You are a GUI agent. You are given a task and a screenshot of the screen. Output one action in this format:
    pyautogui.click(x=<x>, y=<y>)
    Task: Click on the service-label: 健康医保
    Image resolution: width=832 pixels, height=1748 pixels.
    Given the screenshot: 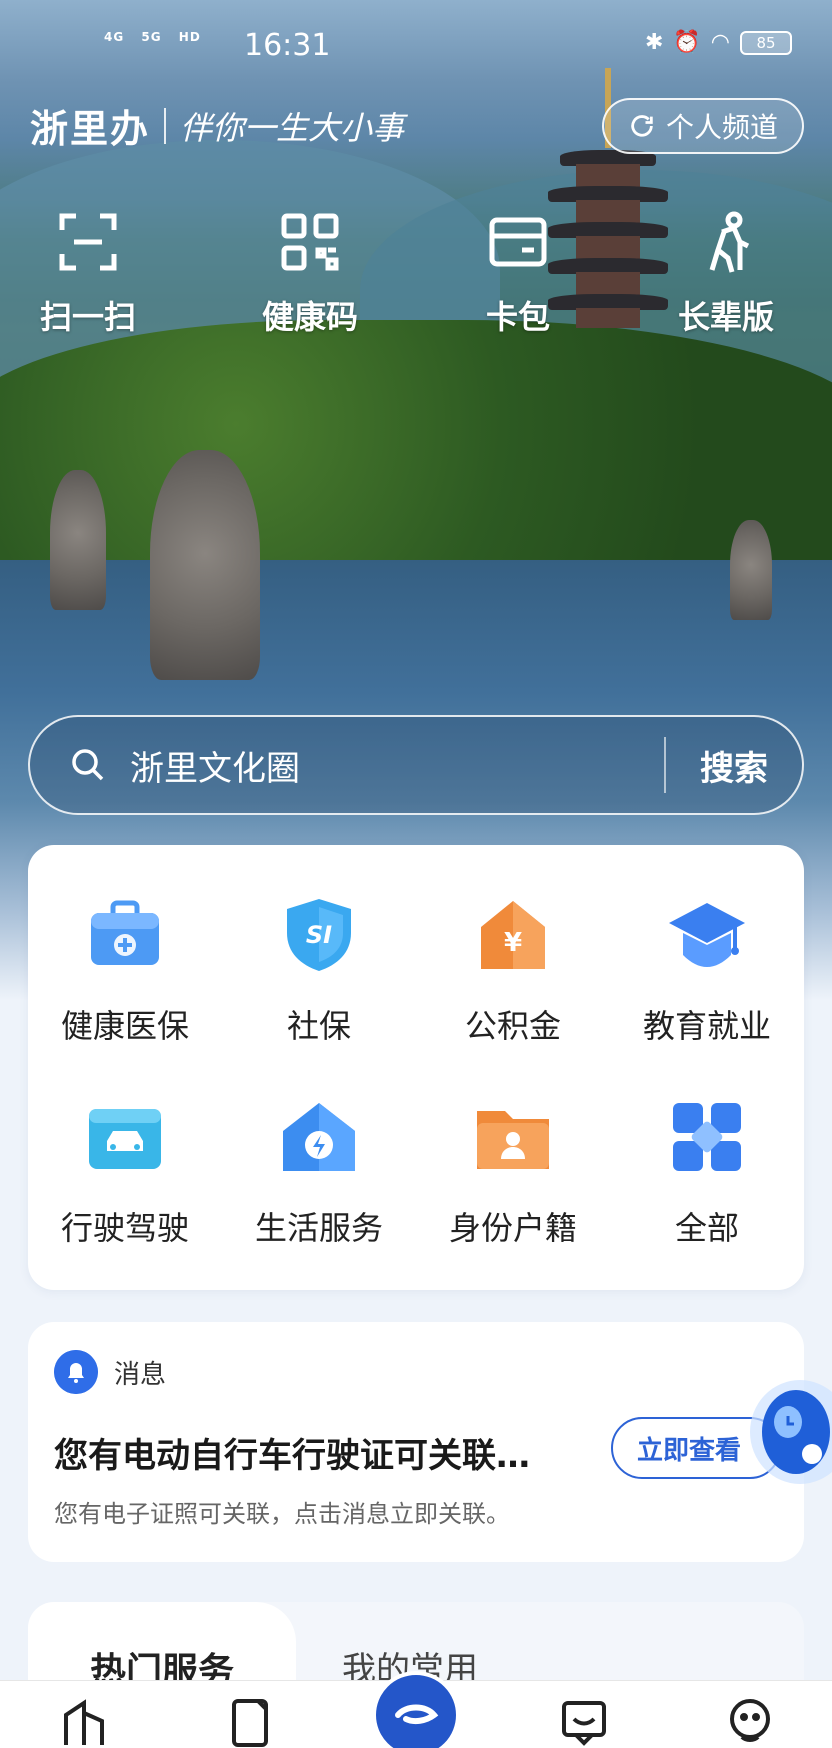 What is the action you would take?
    pyautogui.click(x=124, y=1026)
    